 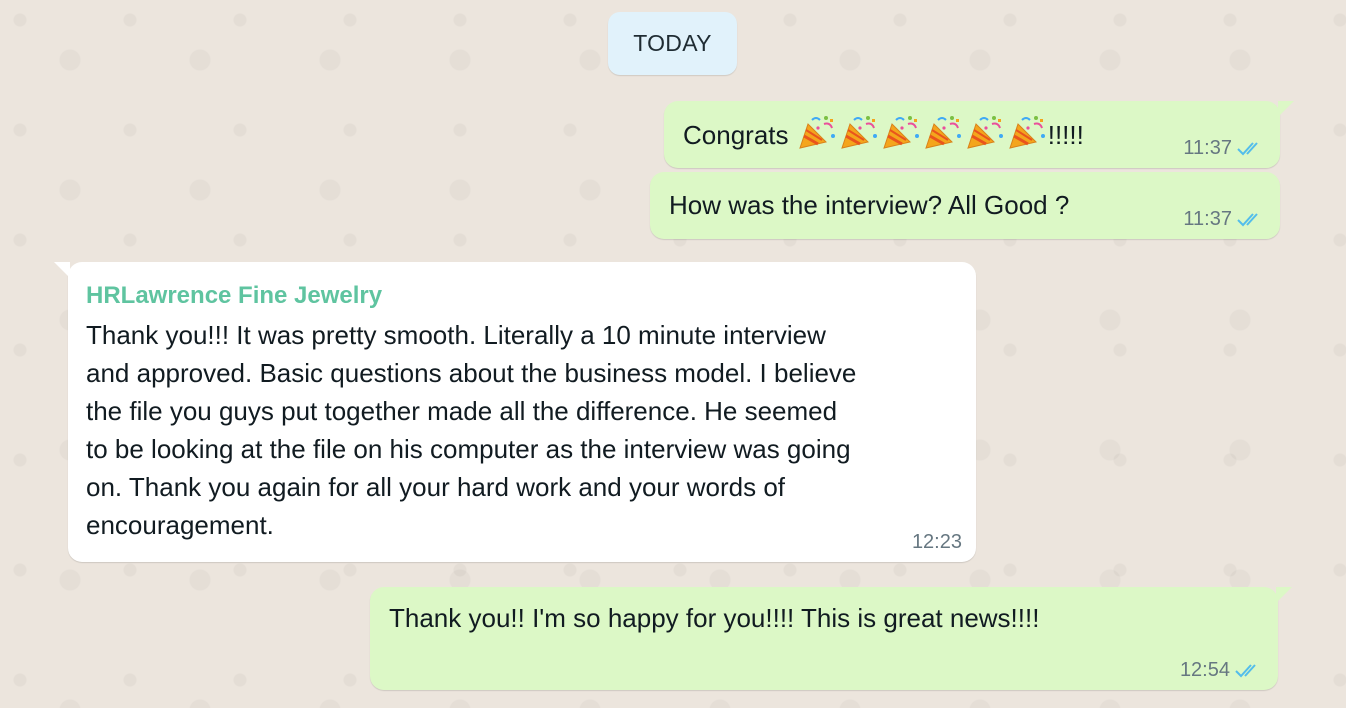 I want to click on party-emoji-row, so click(x=922, y=133).